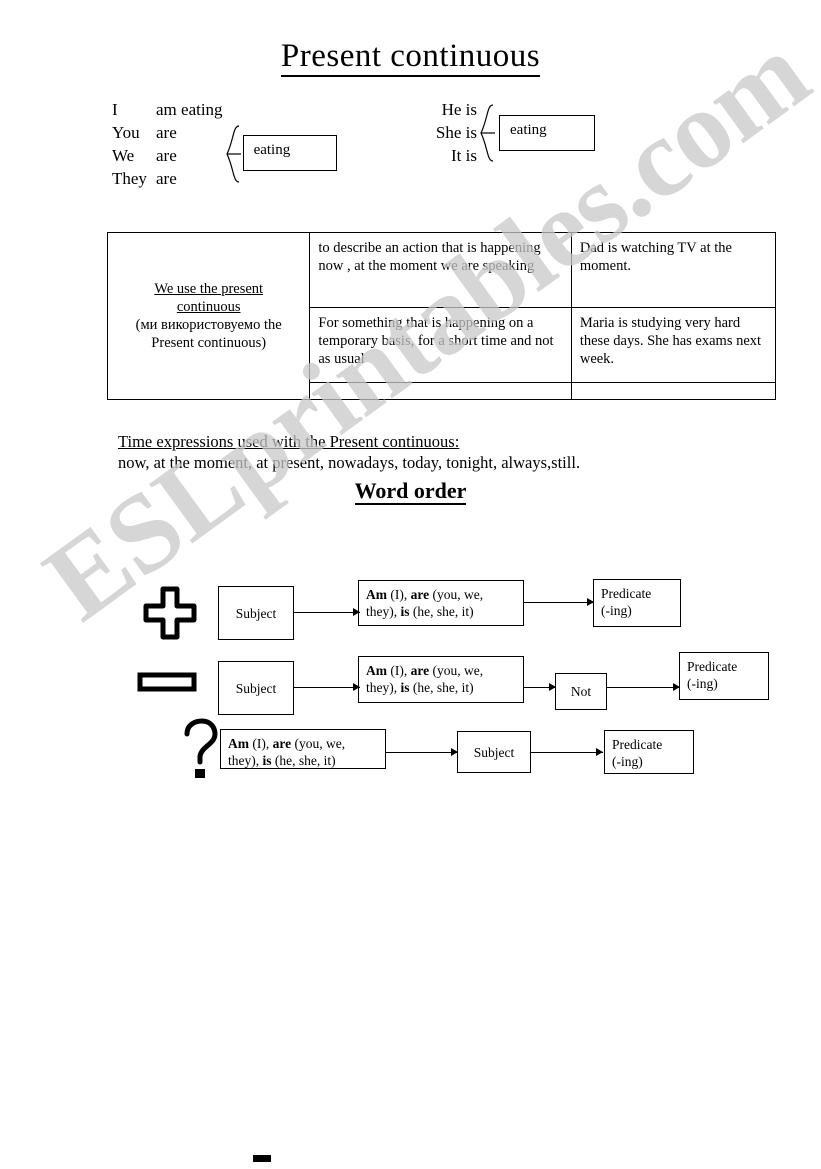 Image resolution: width=821 pixels, height=1169 pixels. I want to click on brace-wrapper-right, so click(486, 132).